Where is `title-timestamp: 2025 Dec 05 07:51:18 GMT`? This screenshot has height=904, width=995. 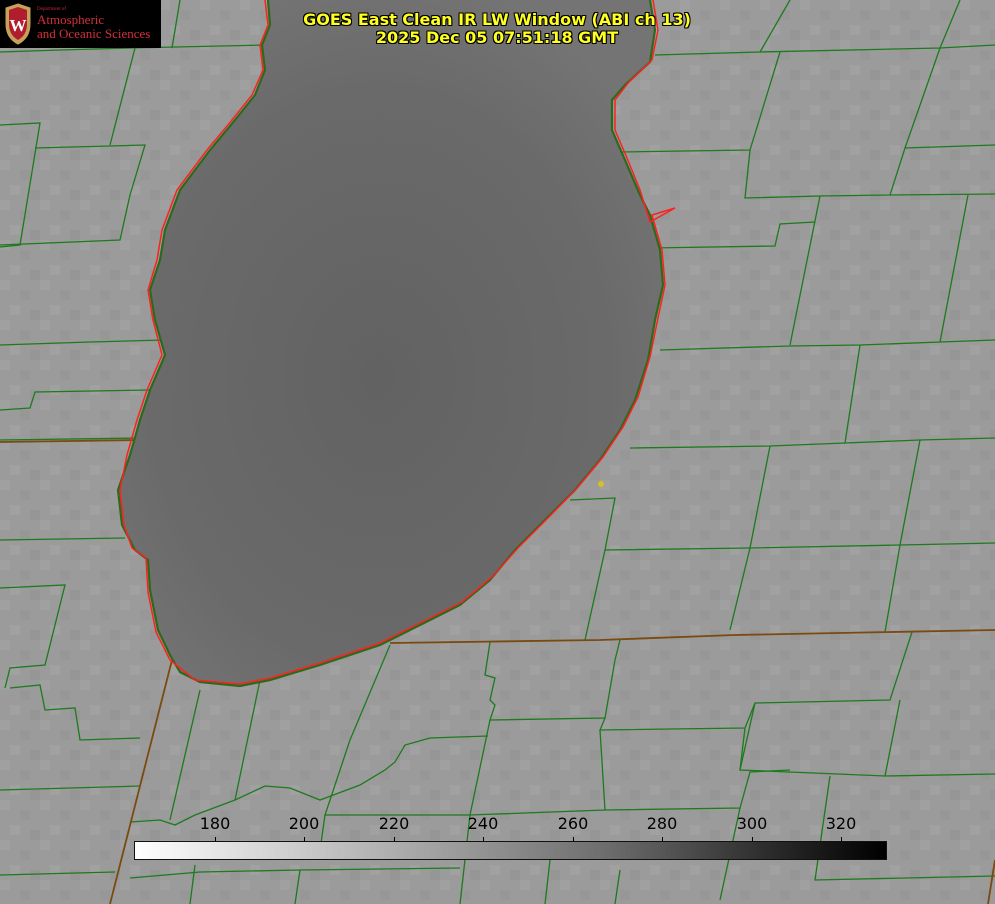
title-timestamp: 2025 Dec 05 07:51:18 GMT is located at coordinates (497, 37).